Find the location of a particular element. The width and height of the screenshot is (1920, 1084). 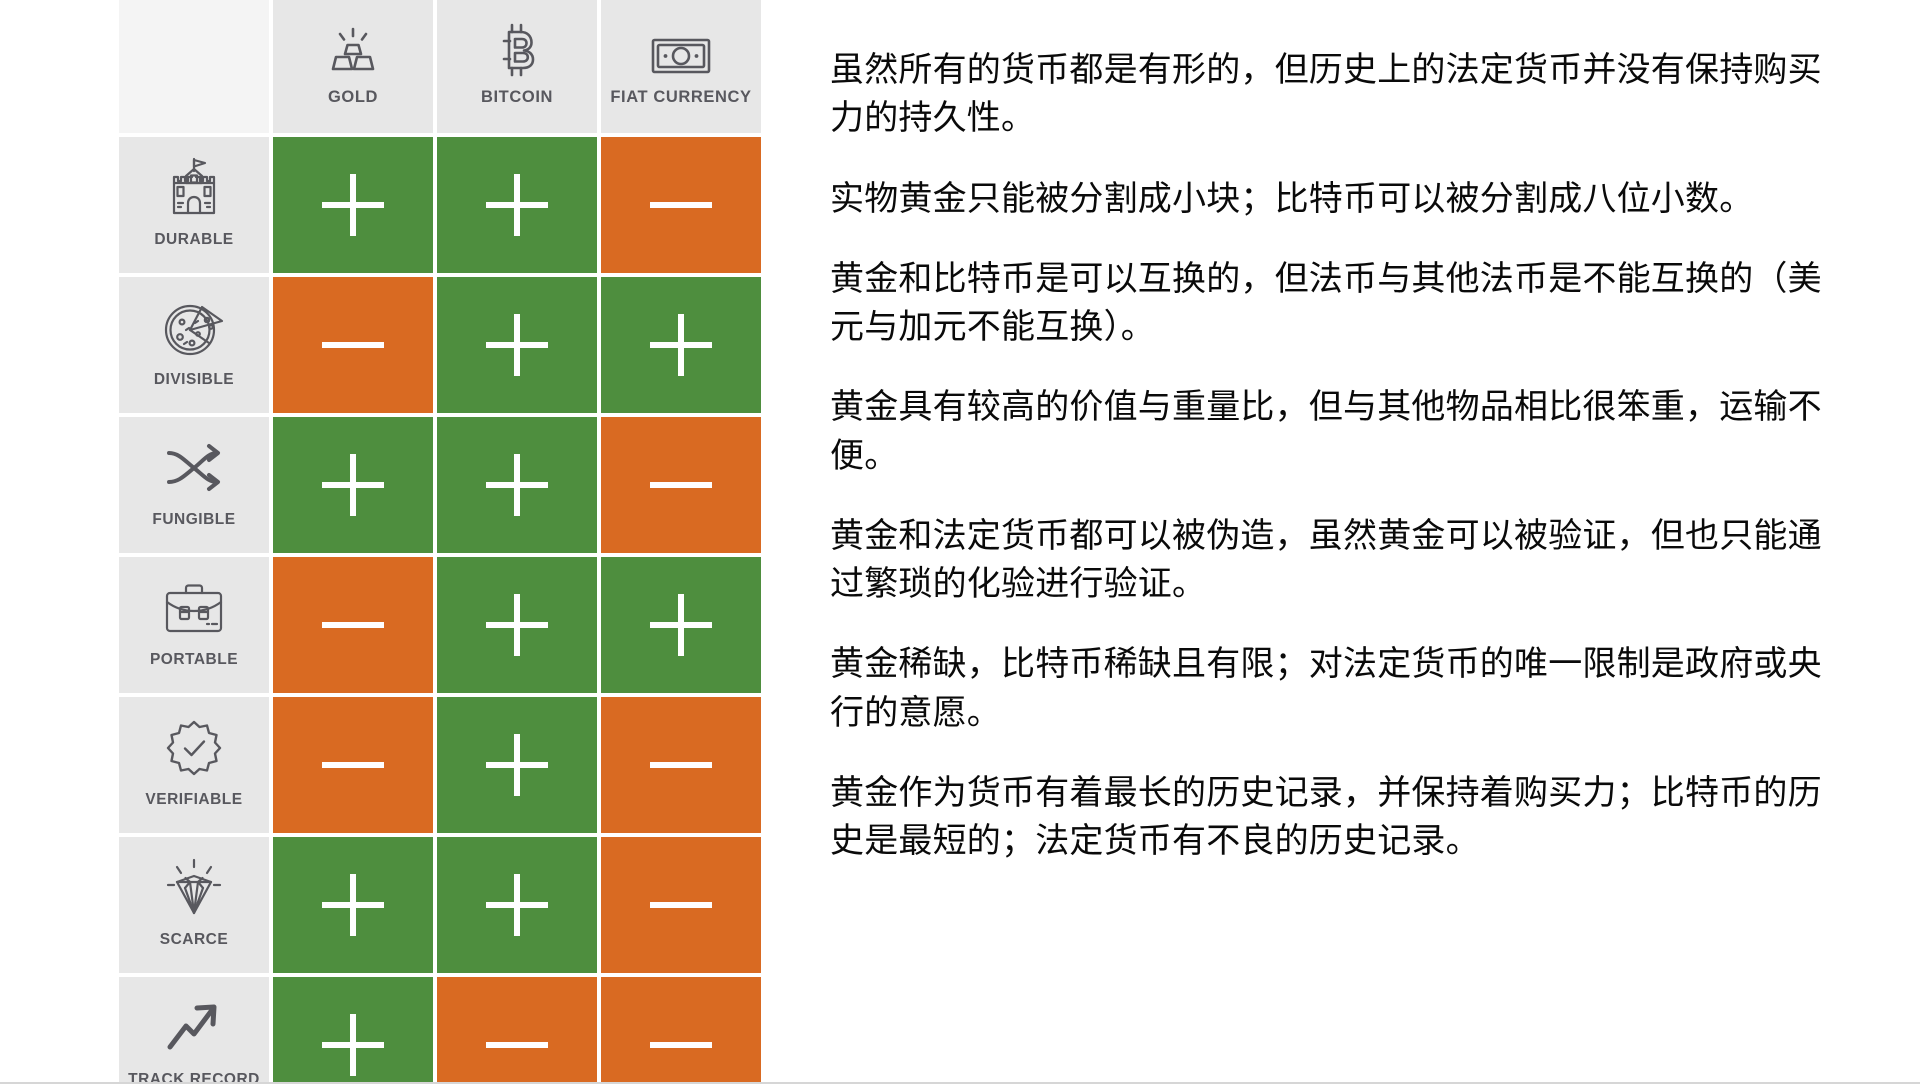

matrix-cell-verifiable-gold is located at coordinates (353, 765).